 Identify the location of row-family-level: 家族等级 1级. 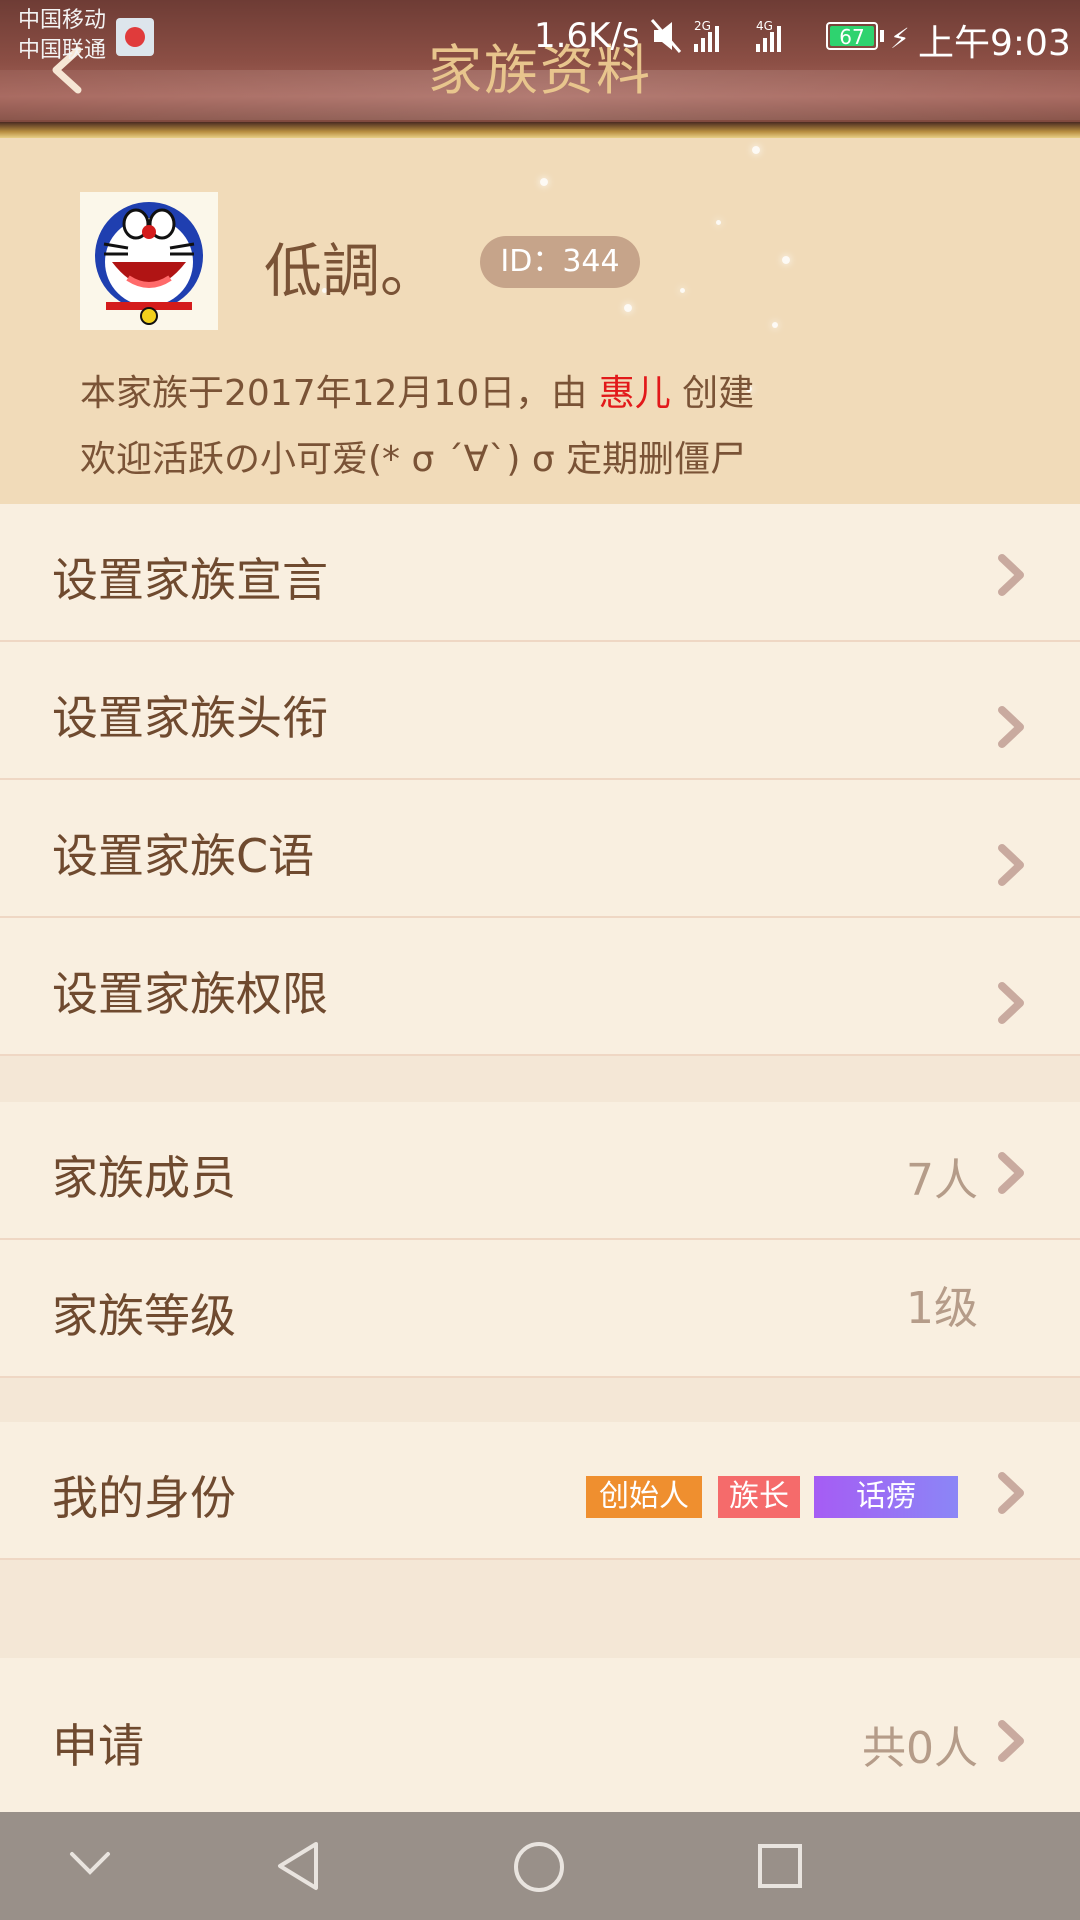
(540, 1309).